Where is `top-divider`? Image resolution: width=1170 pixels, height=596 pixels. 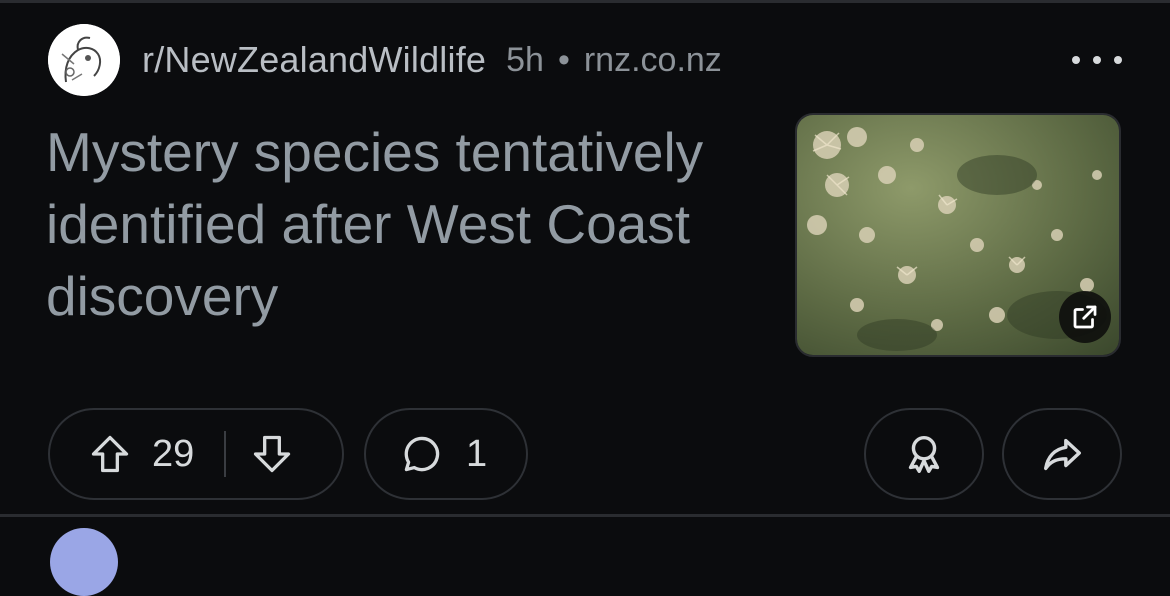 top-divider is located at coordinates (585, 1).